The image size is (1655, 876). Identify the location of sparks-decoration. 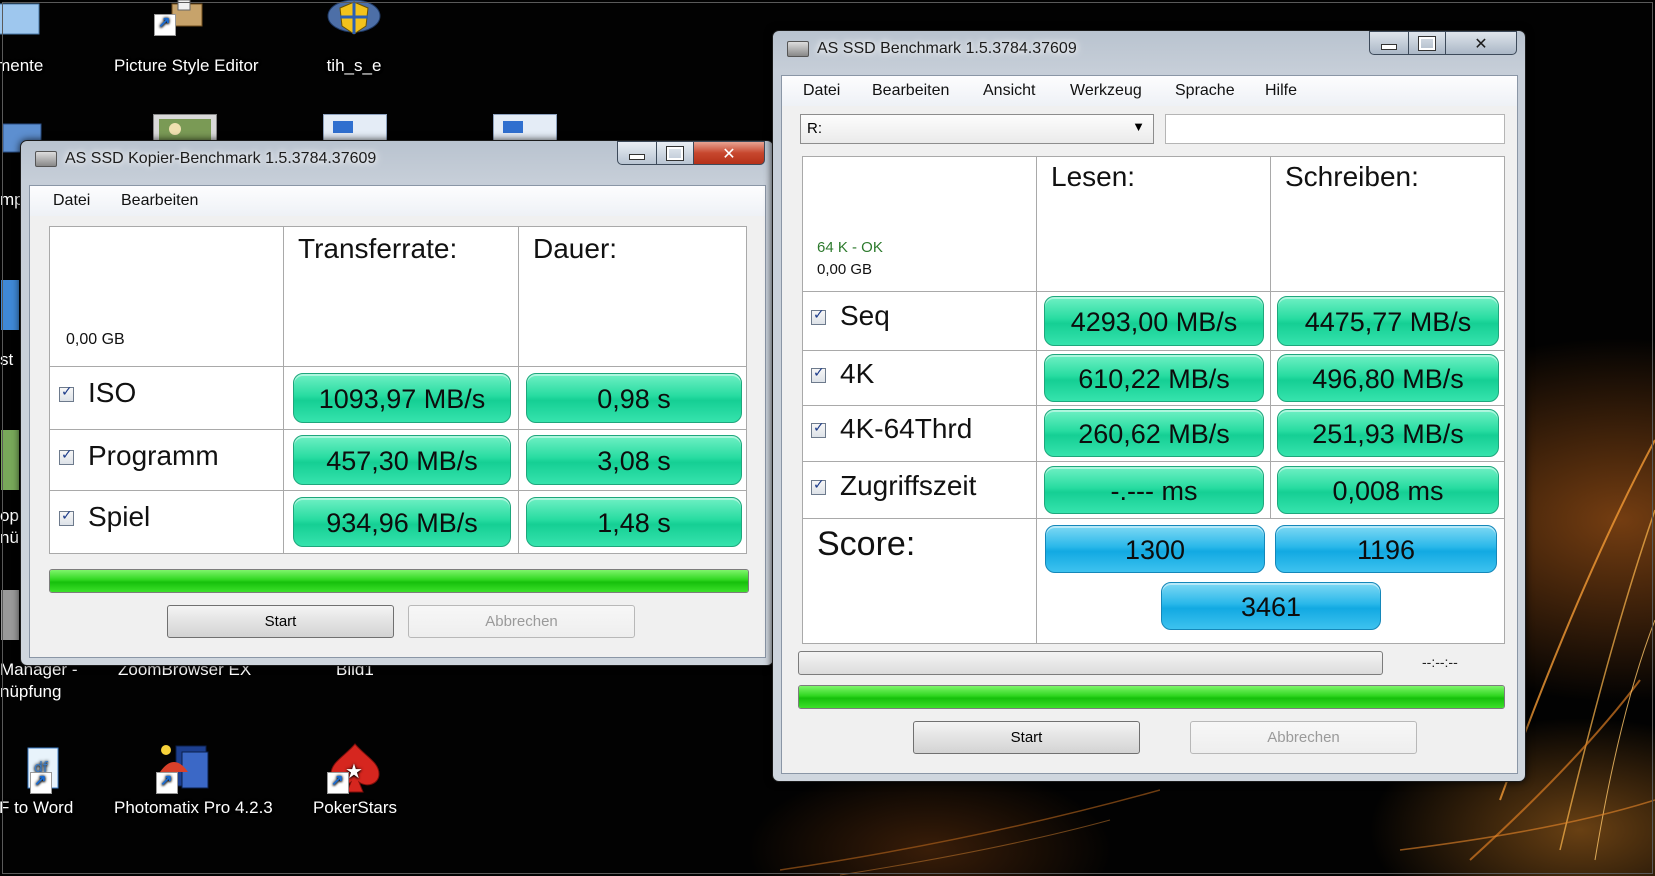
(970, 832).